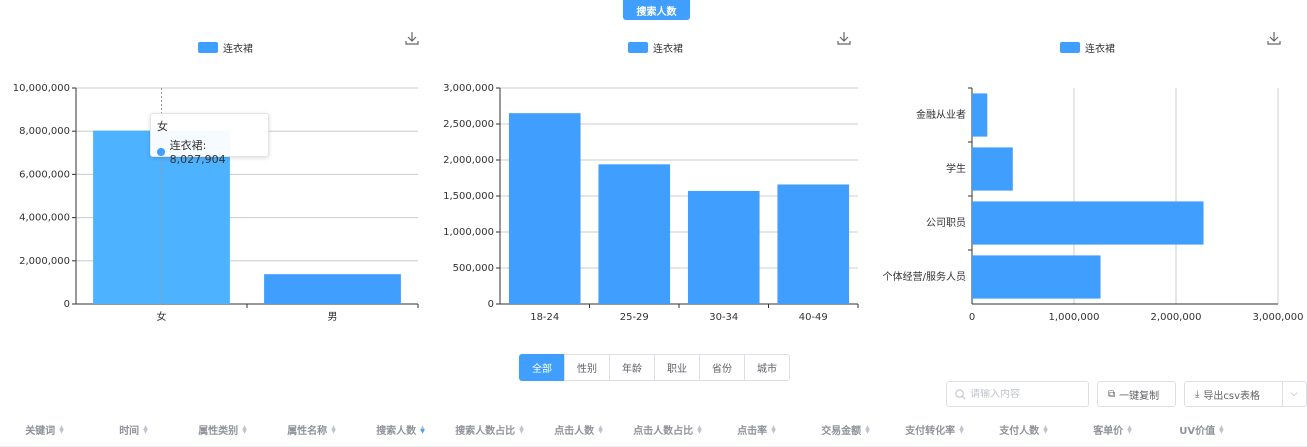 The height and width of the screenshot is (447, 1307). I want to click on export-dropdown-button: ⌵, so click(1294, 394).